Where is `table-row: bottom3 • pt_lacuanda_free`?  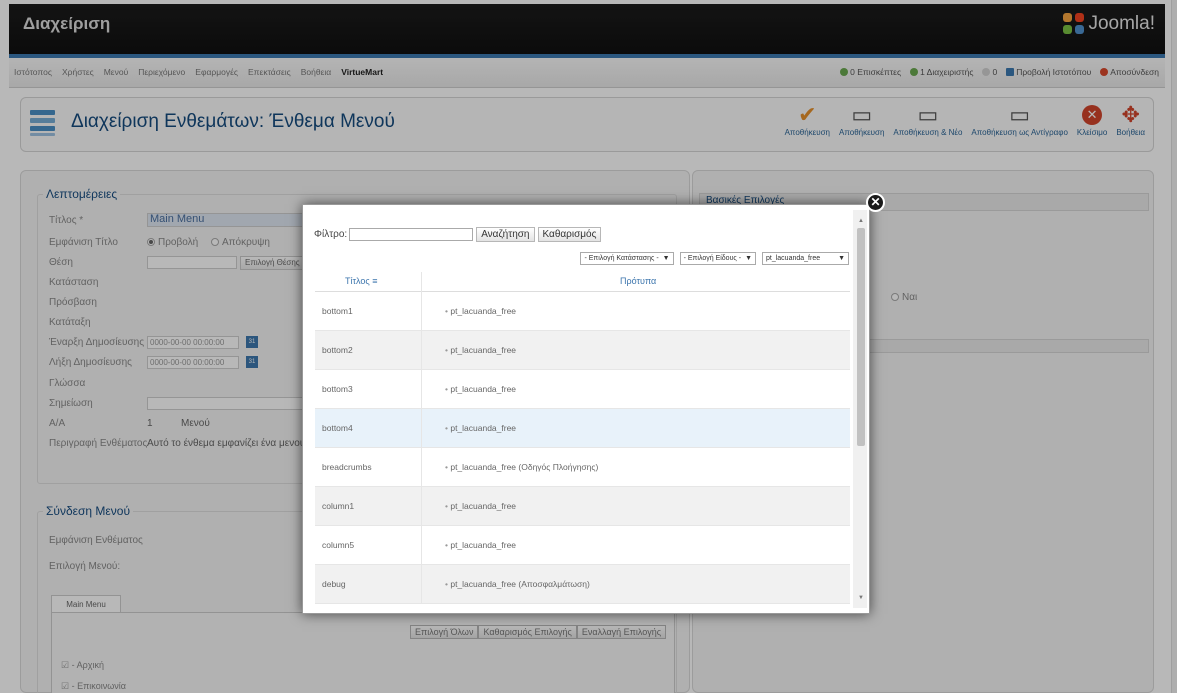 table-row: bottom3 • pt_lacuanda_free is located at coordinates (582, 389).